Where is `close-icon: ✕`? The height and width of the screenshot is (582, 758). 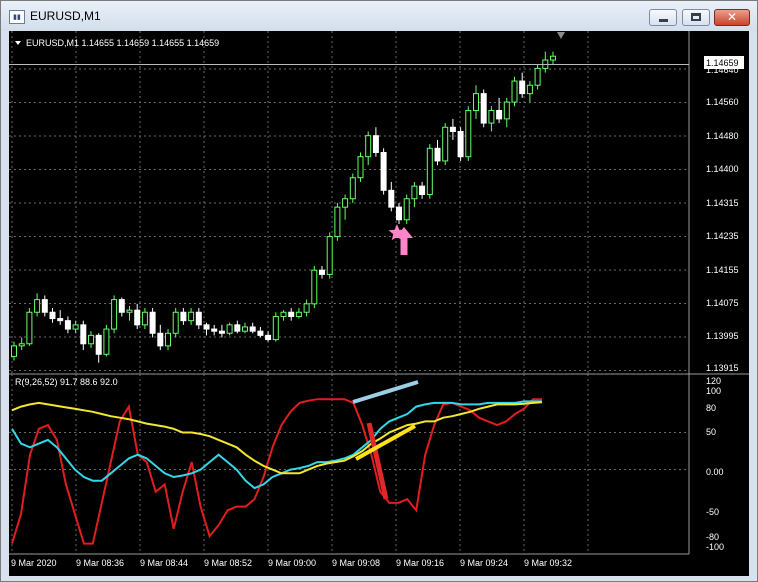
close-icon: ✕ is located at coordinates (732, 17).